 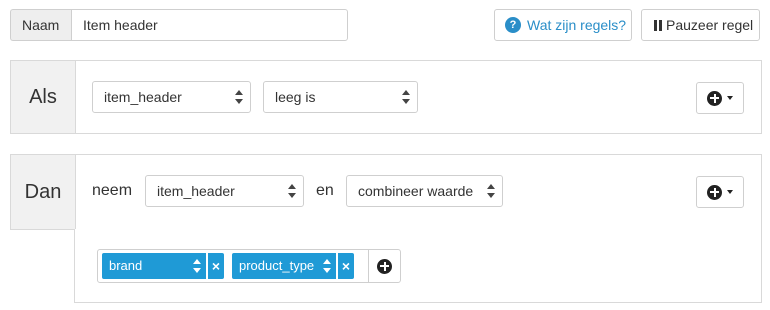 What do you see at coordinates (277, 265) in the screenshot?
I see `tag-label: product_type` at bounding box center [277, 265].